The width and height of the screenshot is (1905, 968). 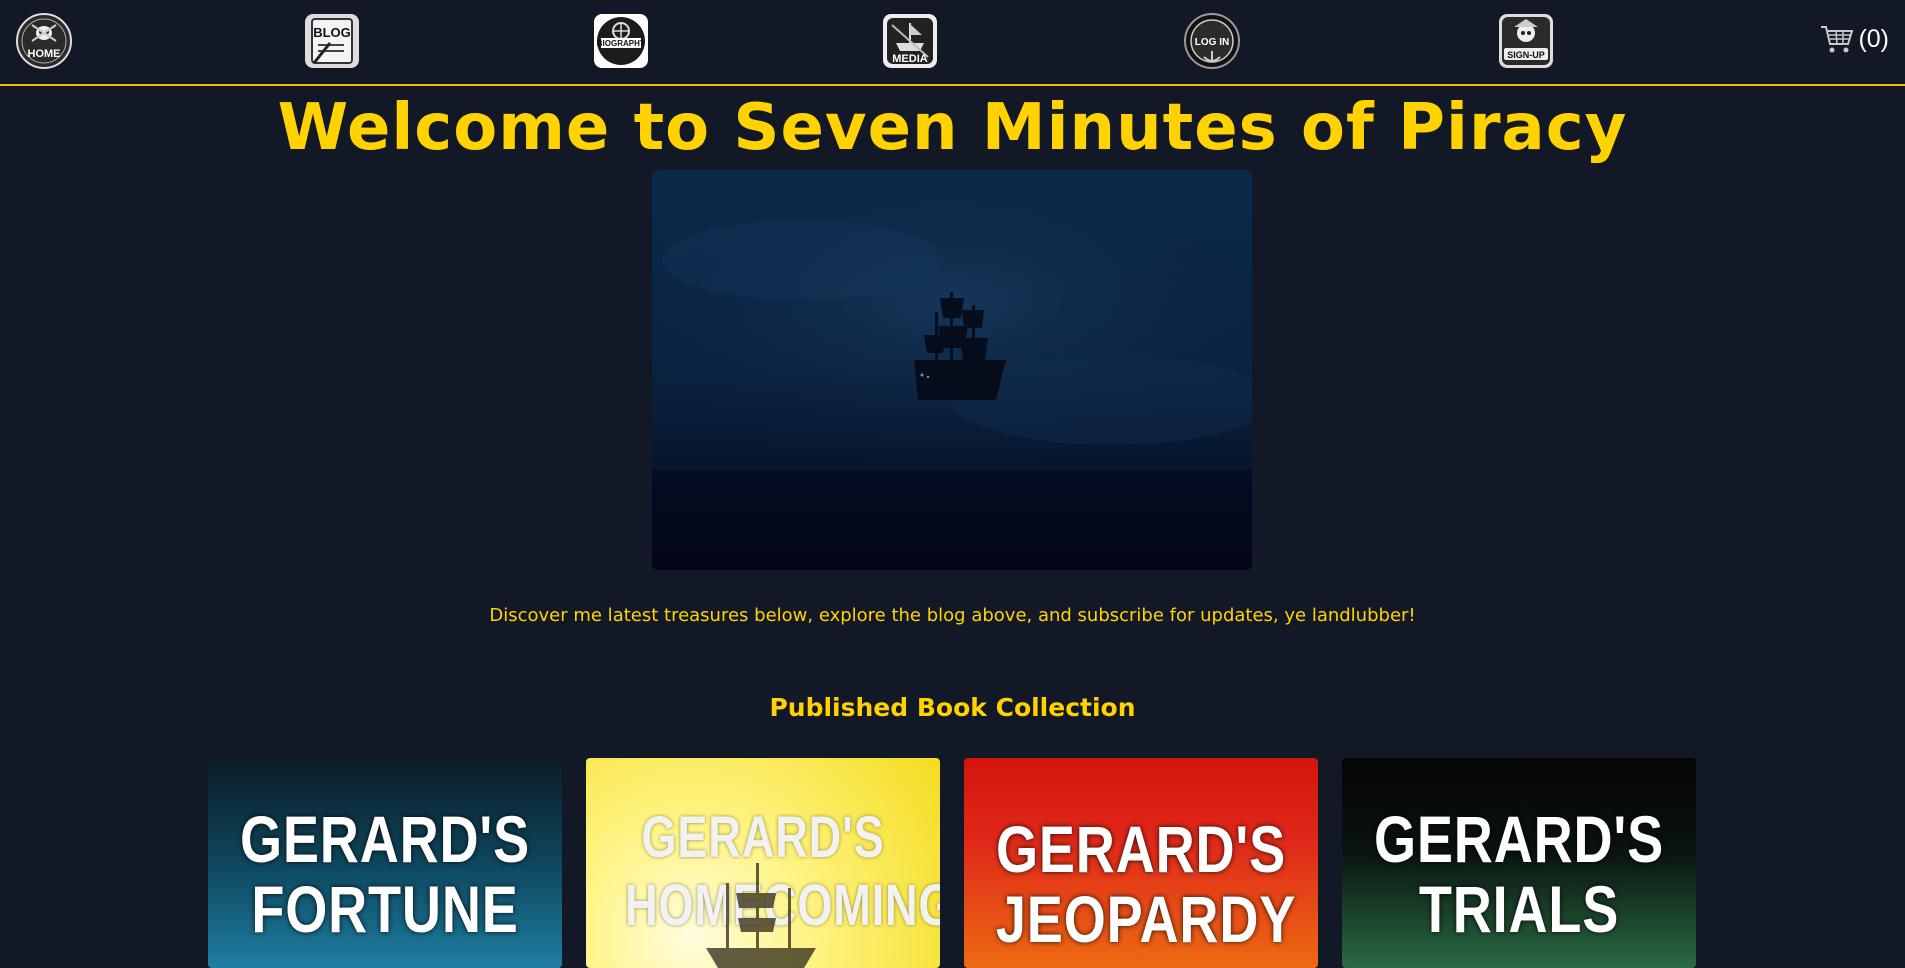 I want to click on page-title: Welcome to Seven Minutes of Piracy, so click(x=952, y=128).